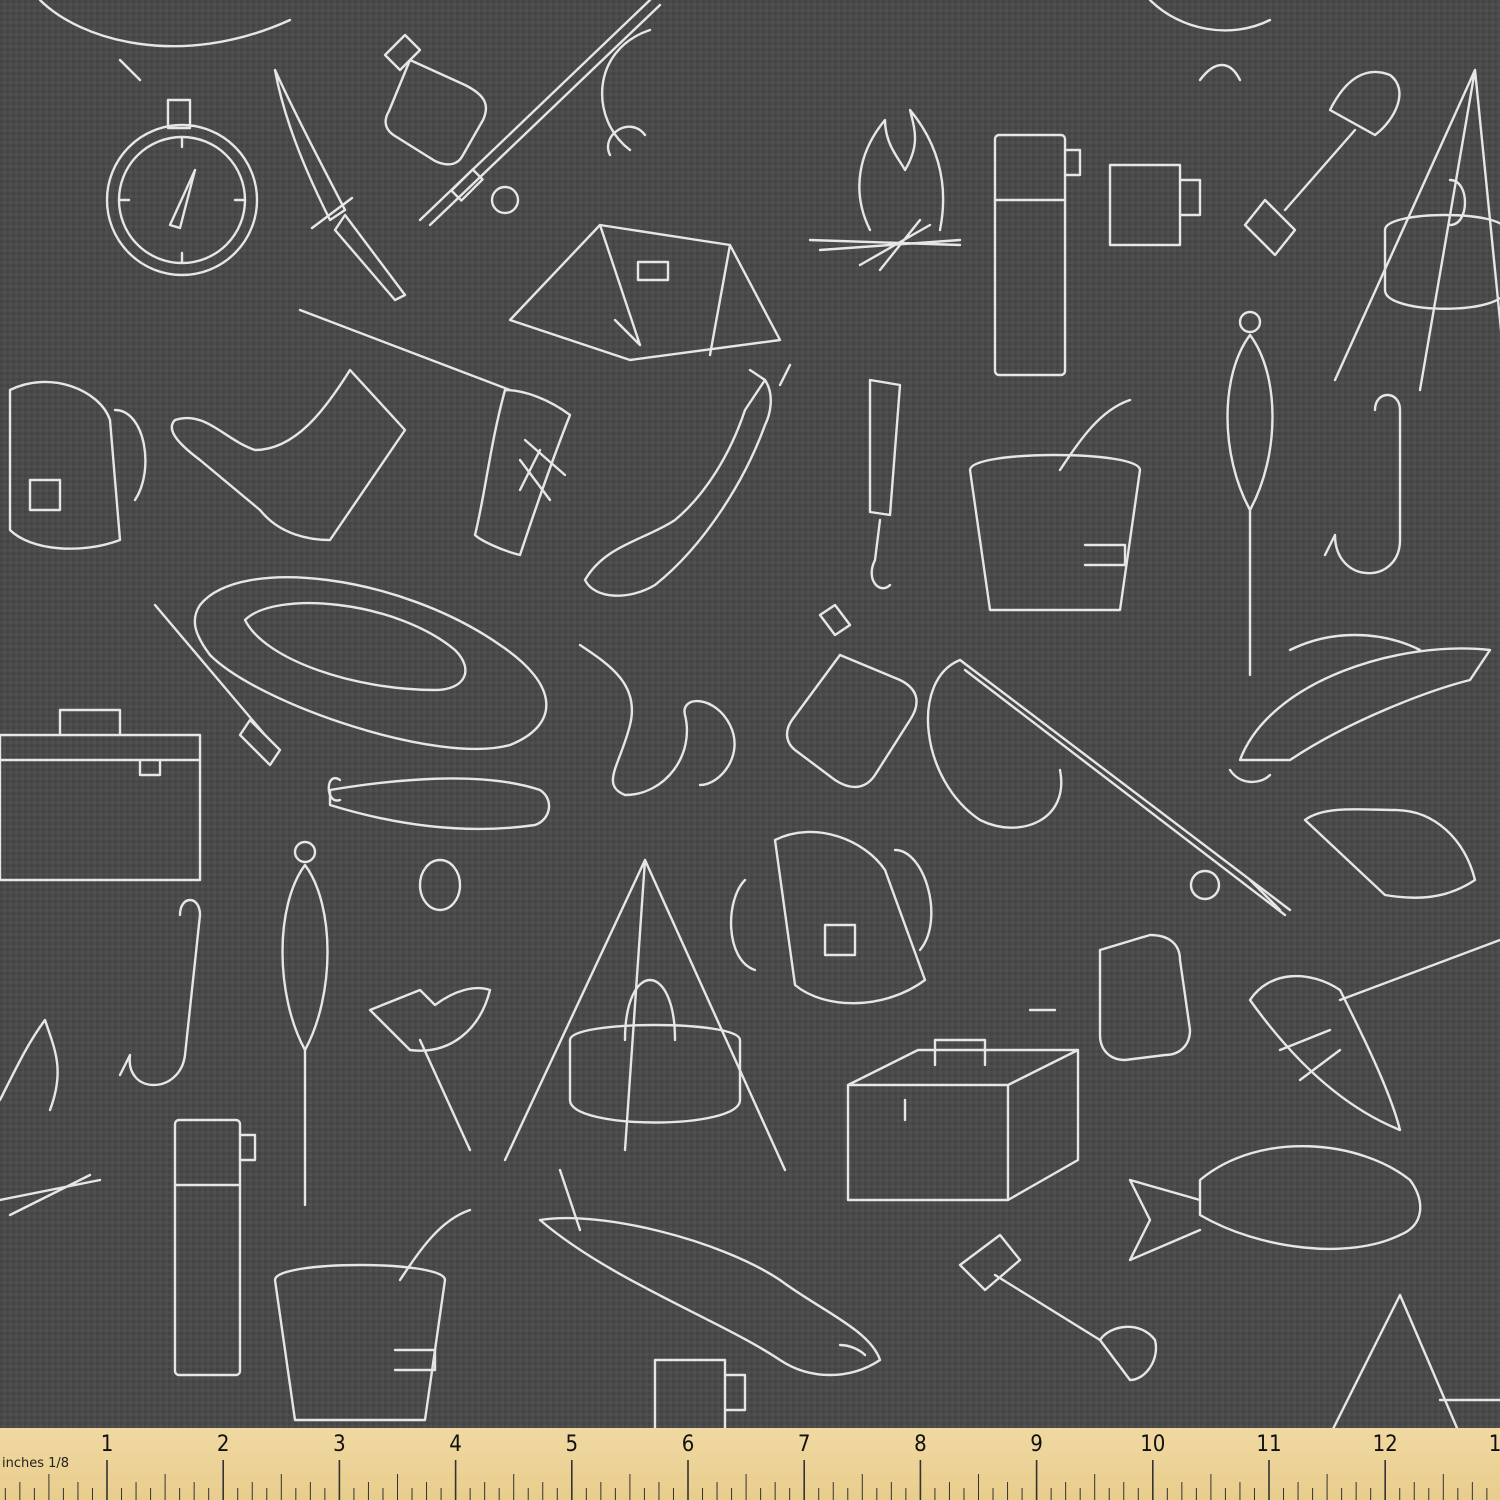 The height and width of the screenshot is (1500, 1500). I want to click on ruler-number: 13, so click(1494, 1444).